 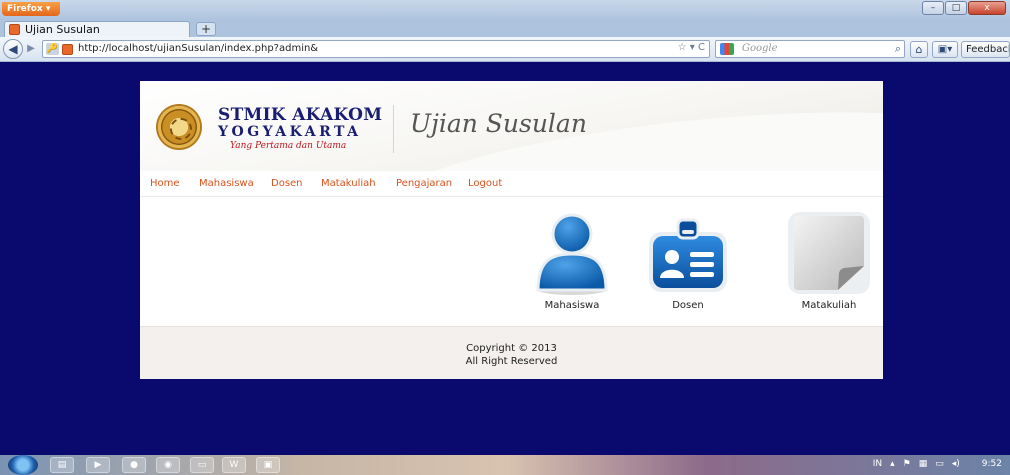 I want to click on minimize-button: –, so click(x=933, y=8).